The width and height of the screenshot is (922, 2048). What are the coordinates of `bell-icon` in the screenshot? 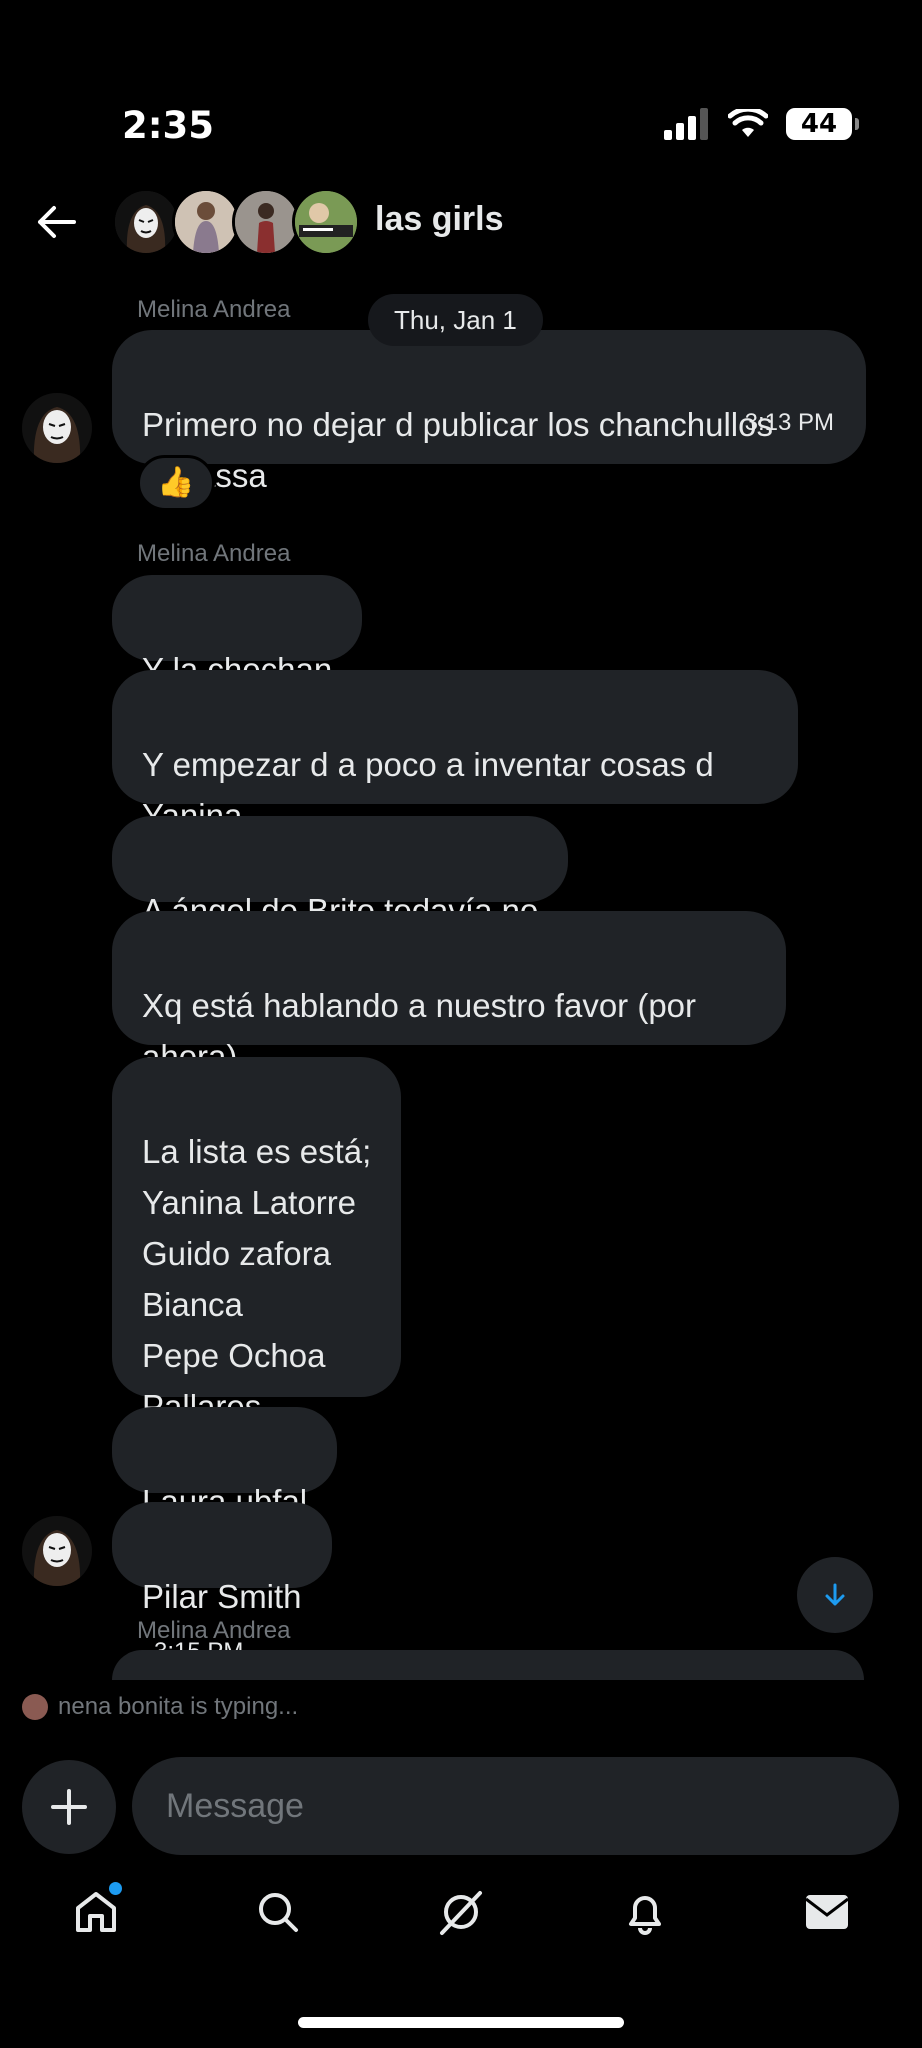 It's located at (645, 1915).